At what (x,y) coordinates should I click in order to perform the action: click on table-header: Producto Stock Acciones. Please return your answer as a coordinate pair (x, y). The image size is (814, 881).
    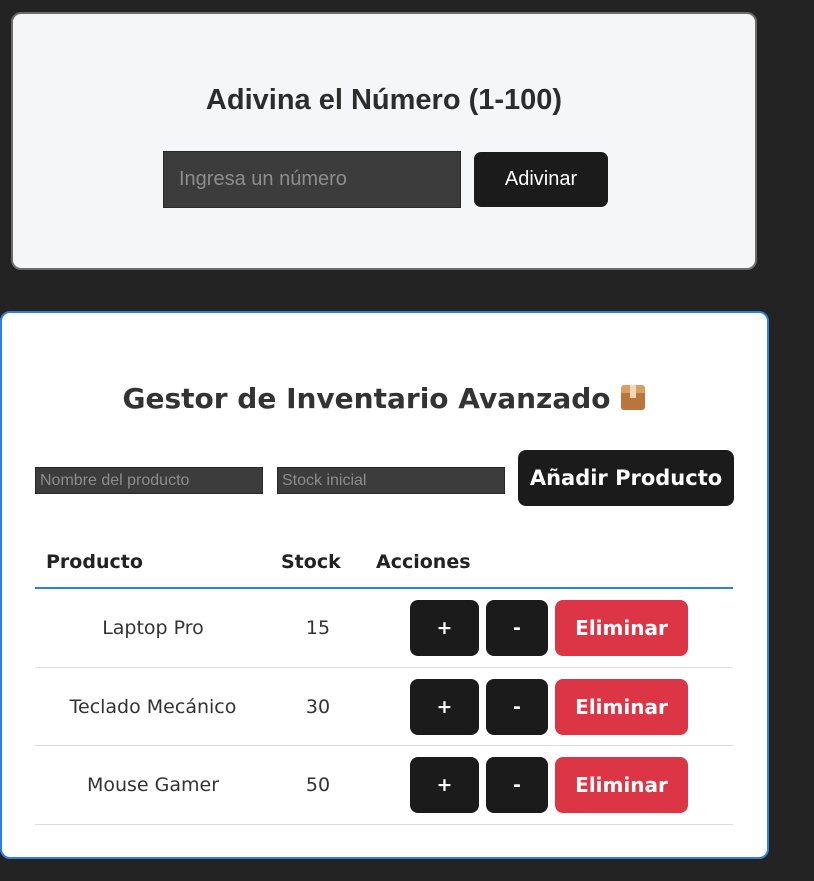
    Looking at the image, I should click on (384, 563).